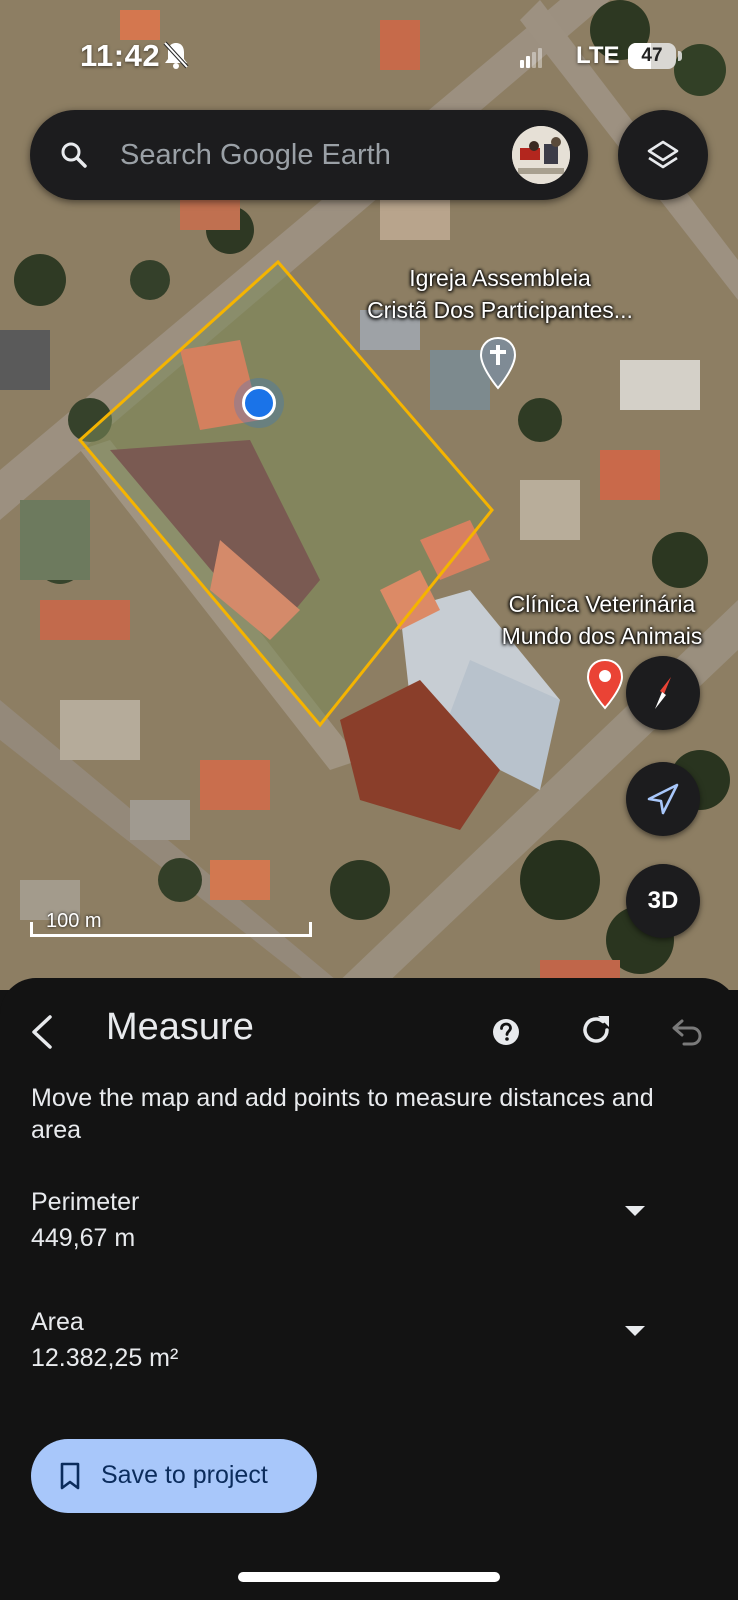  What do you see at coordinates (171, 923) in the screenshot?
I see `scale-bar: 100 m` at bounding box center [171, 923].